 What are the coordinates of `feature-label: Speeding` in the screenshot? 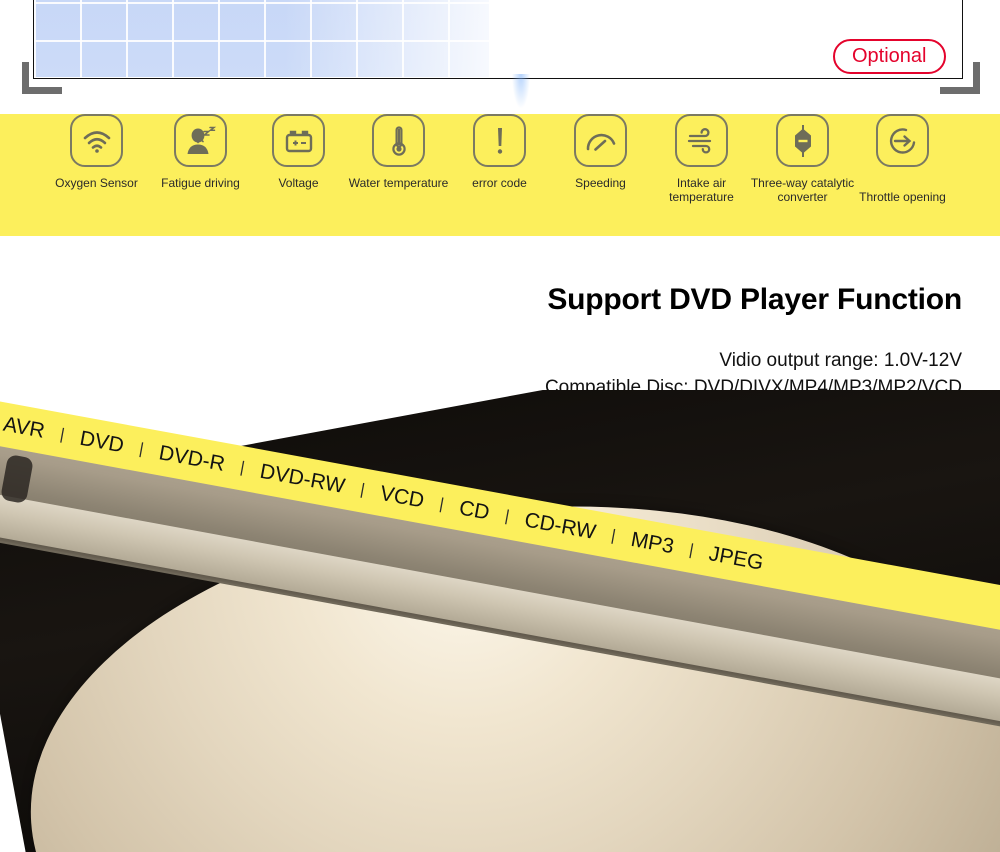 It's located at (600, 183).